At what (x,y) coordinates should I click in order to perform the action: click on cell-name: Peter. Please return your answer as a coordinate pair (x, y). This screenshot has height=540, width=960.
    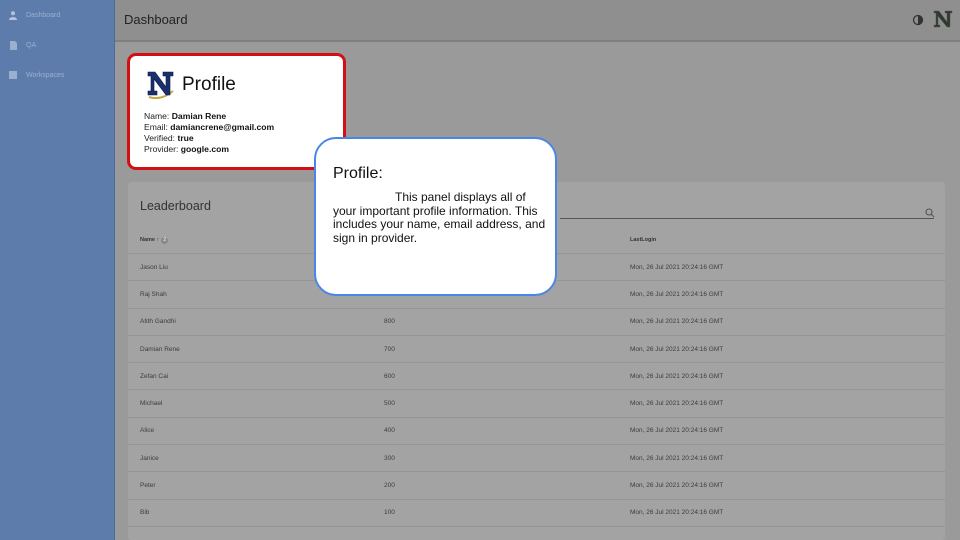
    Looking at the image, I should click on (250, 485).